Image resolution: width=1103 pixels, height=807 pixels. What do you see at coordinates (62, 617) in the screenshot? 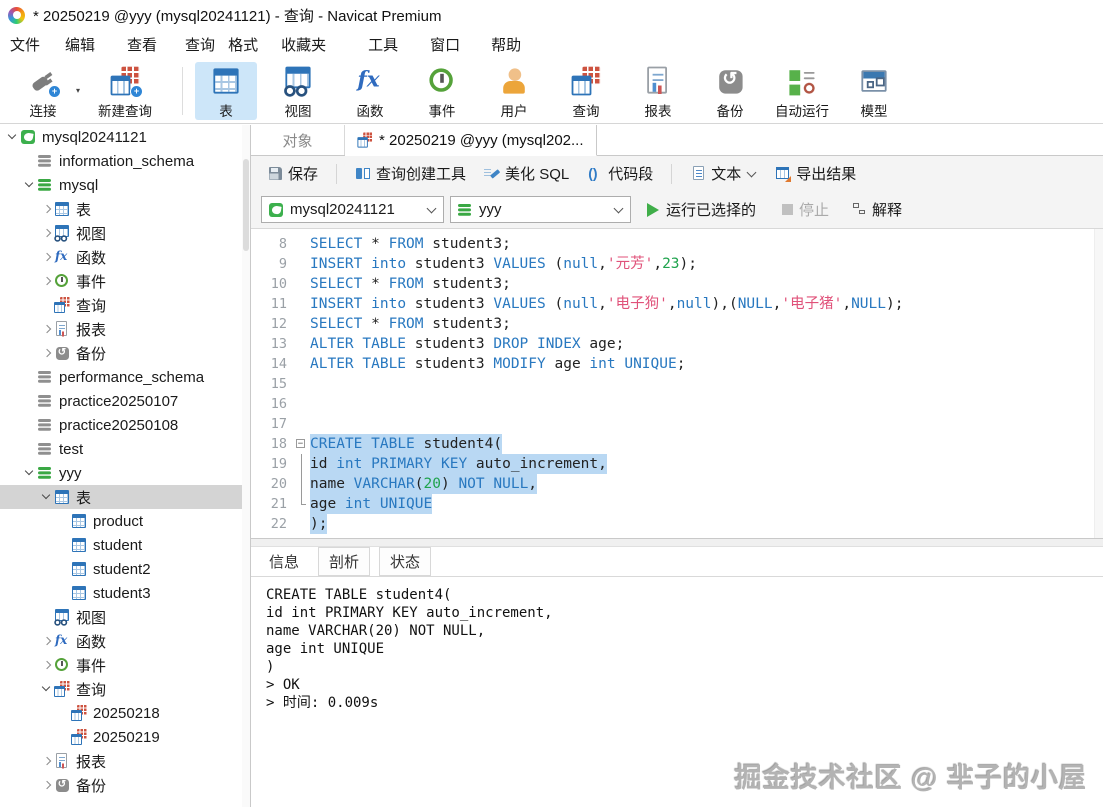
I see `views-folder-icon` at bounding box center [62, 617].